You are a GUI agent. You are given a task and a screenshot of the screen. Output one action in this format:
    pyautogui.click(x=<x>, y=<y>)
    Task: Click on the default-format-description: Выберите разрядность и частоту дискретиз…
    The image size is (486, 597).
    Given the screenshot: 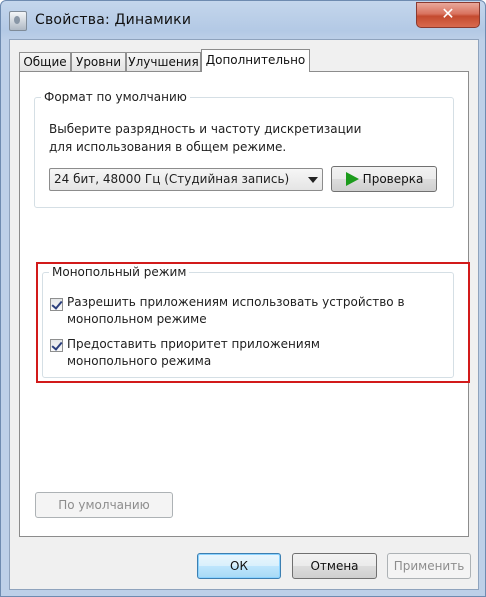 What is the action you would take?
    pyautogui.click(x=205, y=138)
    